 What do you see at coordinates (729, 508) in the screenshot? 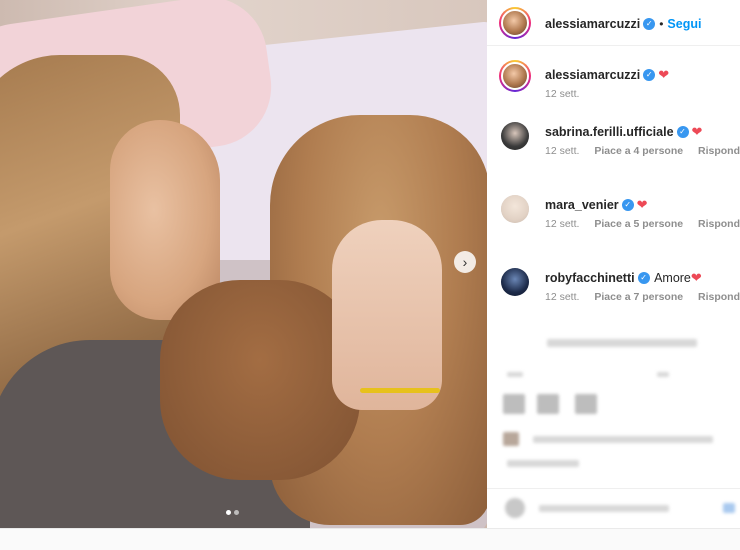
I see `publish-button` at bounding box center [729, 508].